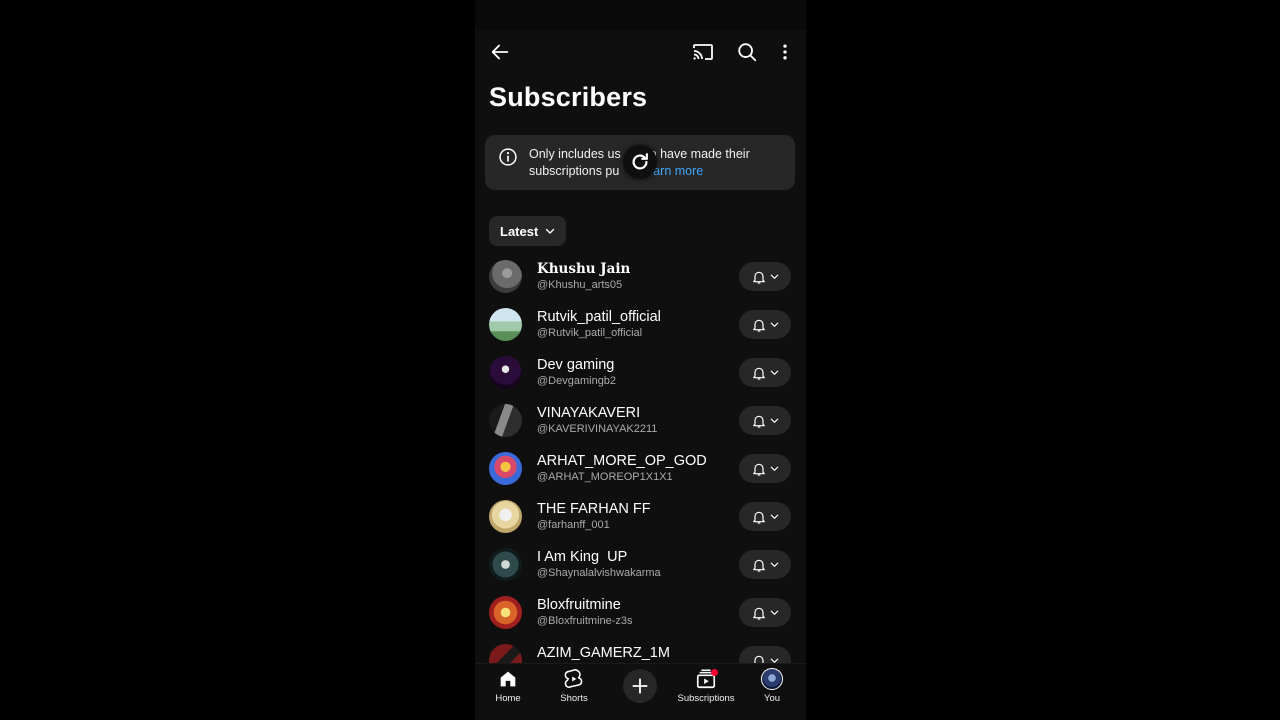  I want to click on search-button, so click(747, 52).